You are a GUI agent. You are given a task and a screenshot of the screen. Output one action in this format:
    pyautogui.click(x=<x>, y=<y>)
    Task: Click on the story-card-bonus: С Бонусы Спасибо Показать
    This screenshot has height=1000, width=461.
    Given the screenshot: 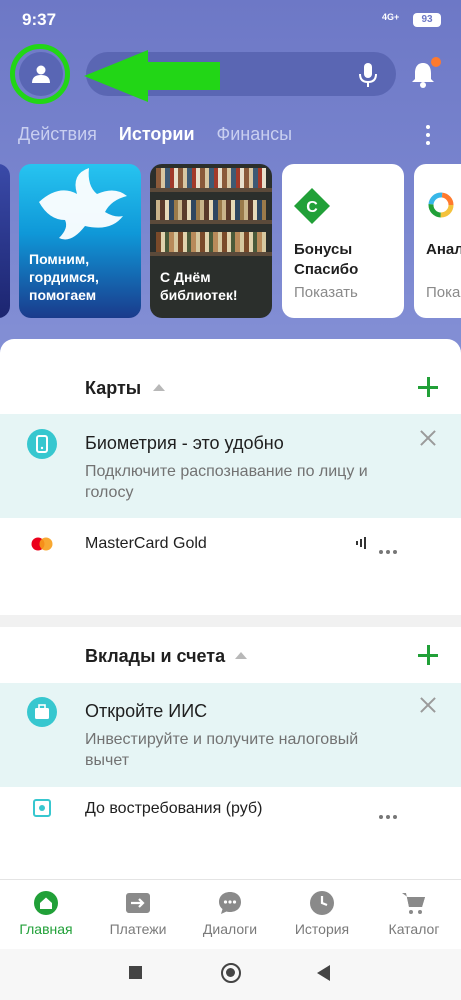 What is the action you would take?
    pyautogui.click(x=343, y=241)
    